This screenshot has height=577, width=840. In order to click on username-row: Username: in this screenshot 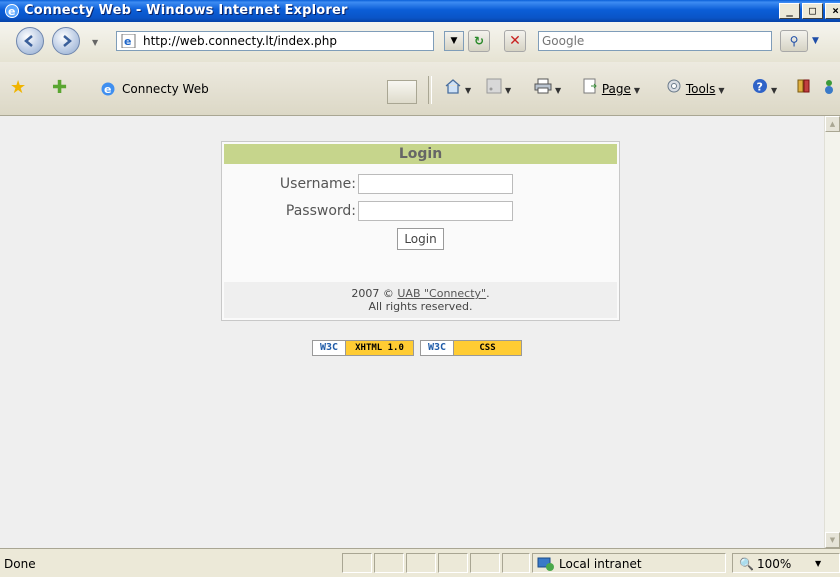, I will do `click(421, 184)`.